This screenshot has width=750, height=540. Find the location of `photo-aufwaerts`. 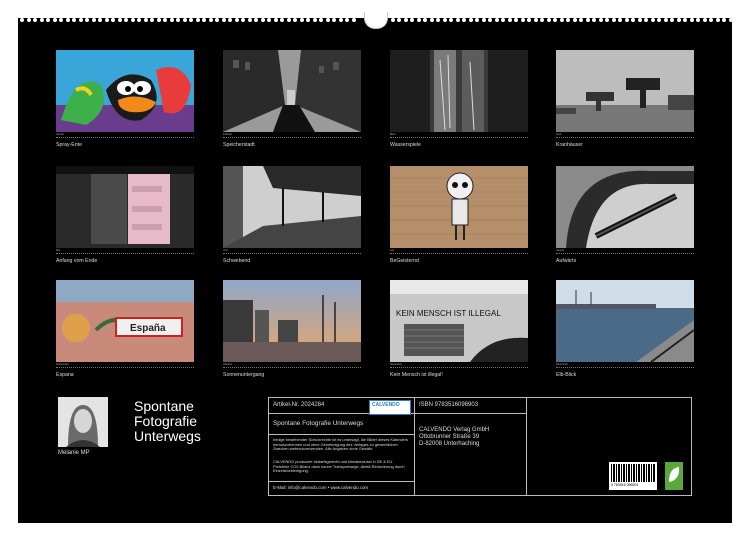

photo-aufwaerts is located at coordinates (625, 207).